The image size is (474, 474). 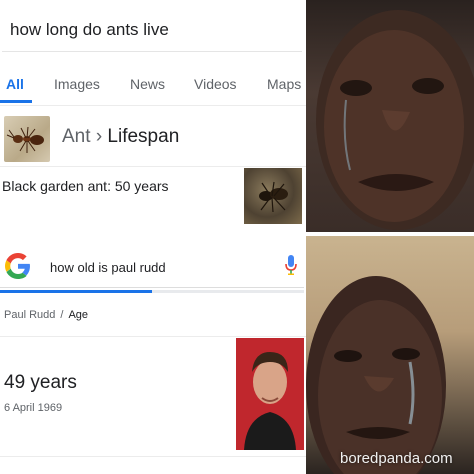 I want to click on crying-face-icon, so click(x=376, y=375).